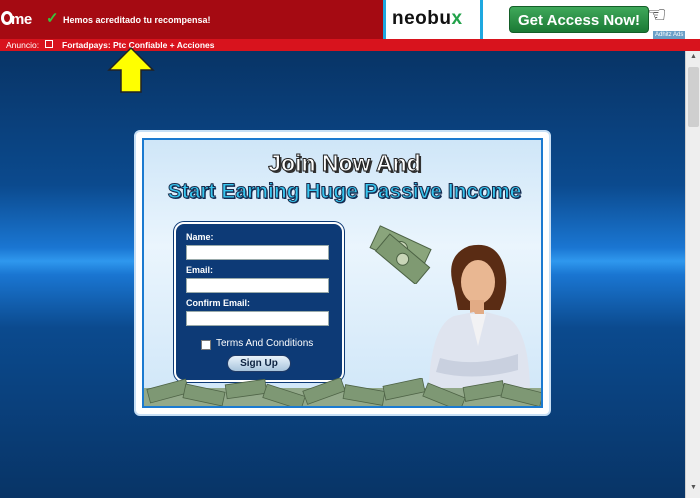  I want to click on logo-text: me, so click(21, 19).